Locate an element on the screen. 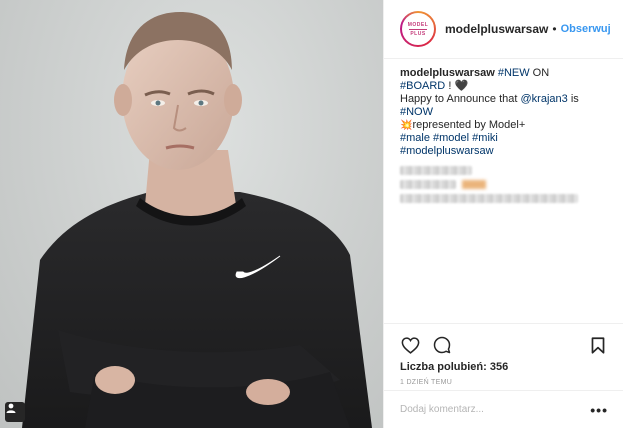  avatar: MODEL PLUS is located at coordinates (418, 29).